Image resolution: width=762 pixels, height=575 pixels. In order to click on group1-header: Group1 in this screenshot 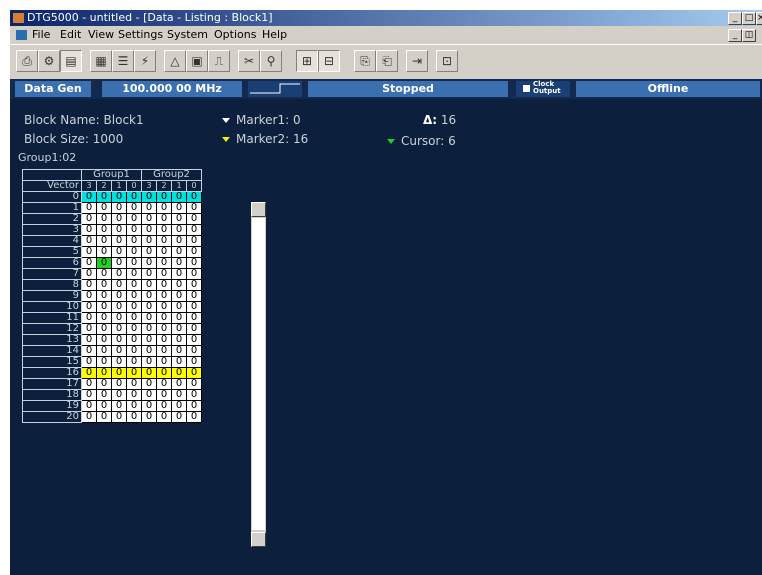, I will do `click(111, 175)`.